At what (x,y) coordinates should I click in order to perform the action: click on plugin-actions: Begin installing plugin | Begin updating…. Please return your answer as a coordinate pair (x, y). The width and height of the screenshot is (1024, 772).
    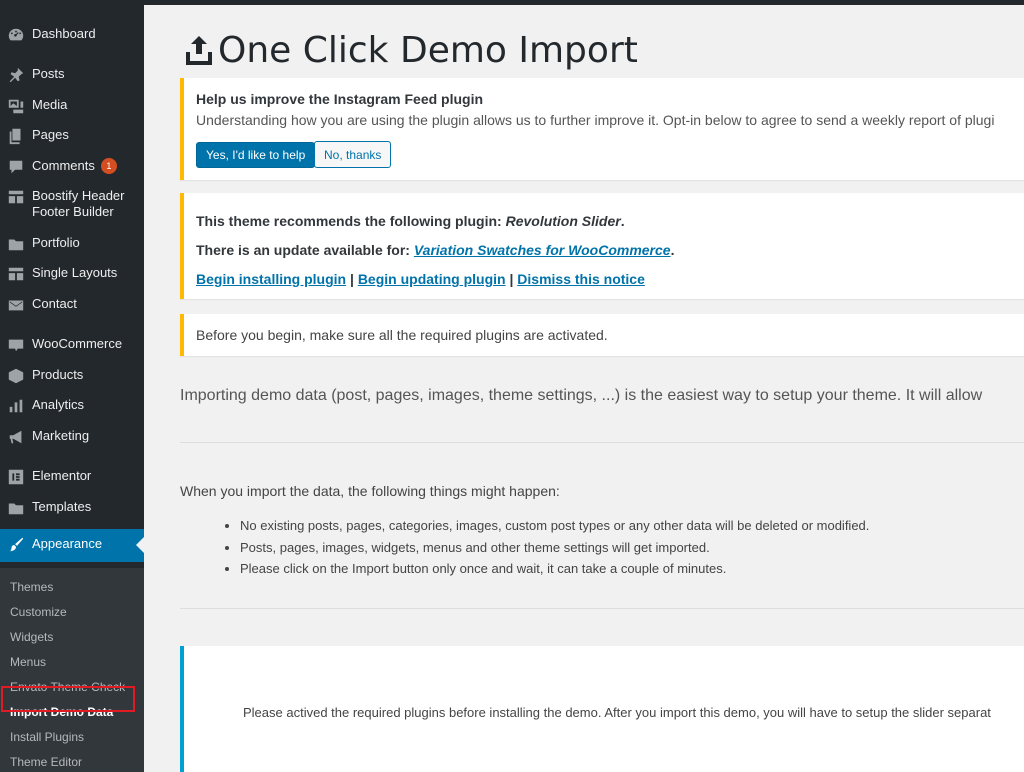
    Looking at the image, I should click on (420, 279).